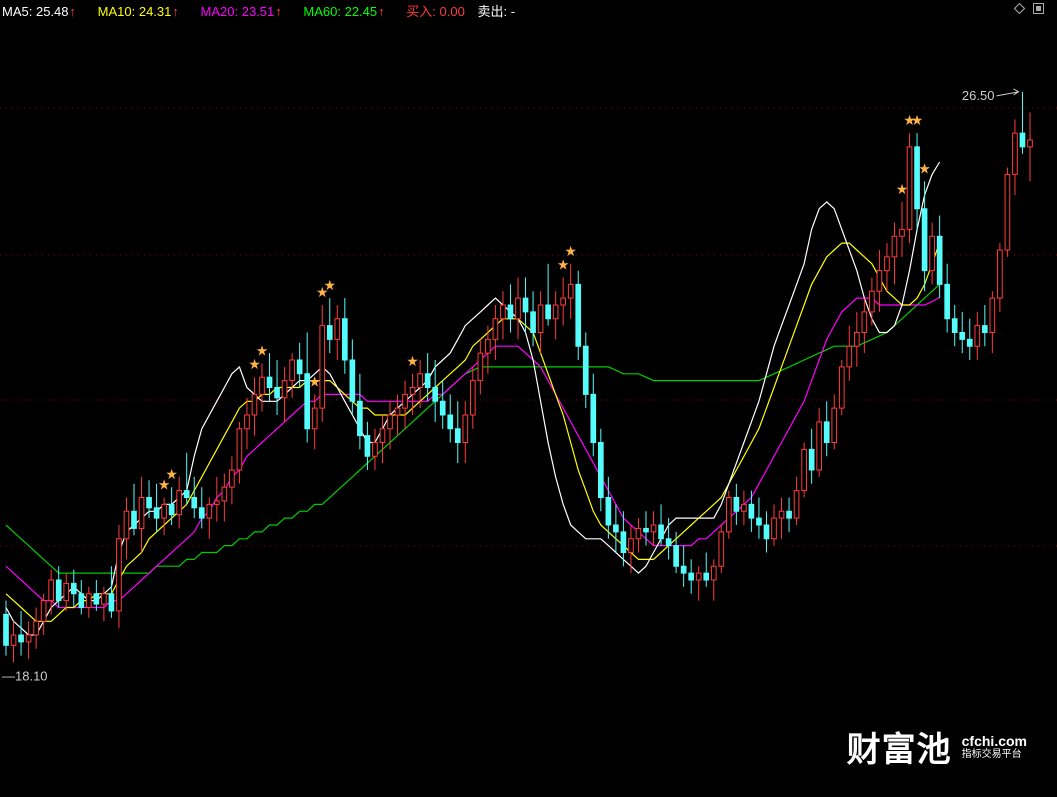  What do you see at coordinates (344, 11) in the screenshot?
I see `ma60-readout: MA60: 22.45↑` at bounding box center [344, 11].